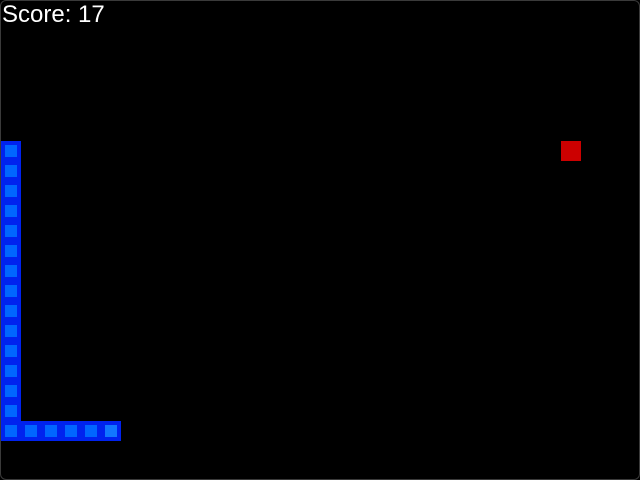  What do you see at coordinates (571, 151) in the screenshot?
I see `food-pellet` at bounding box center [571, 151].